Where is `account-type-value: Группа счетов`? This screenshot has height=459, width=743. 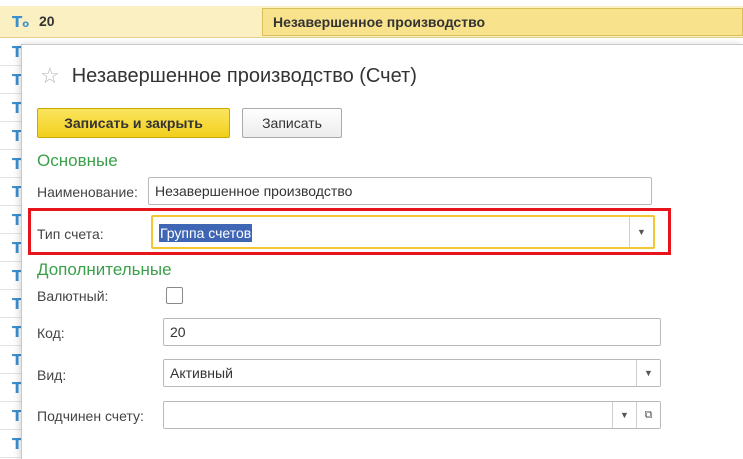
account-type-value: Группа счетов is located at coordinates (206, 233).